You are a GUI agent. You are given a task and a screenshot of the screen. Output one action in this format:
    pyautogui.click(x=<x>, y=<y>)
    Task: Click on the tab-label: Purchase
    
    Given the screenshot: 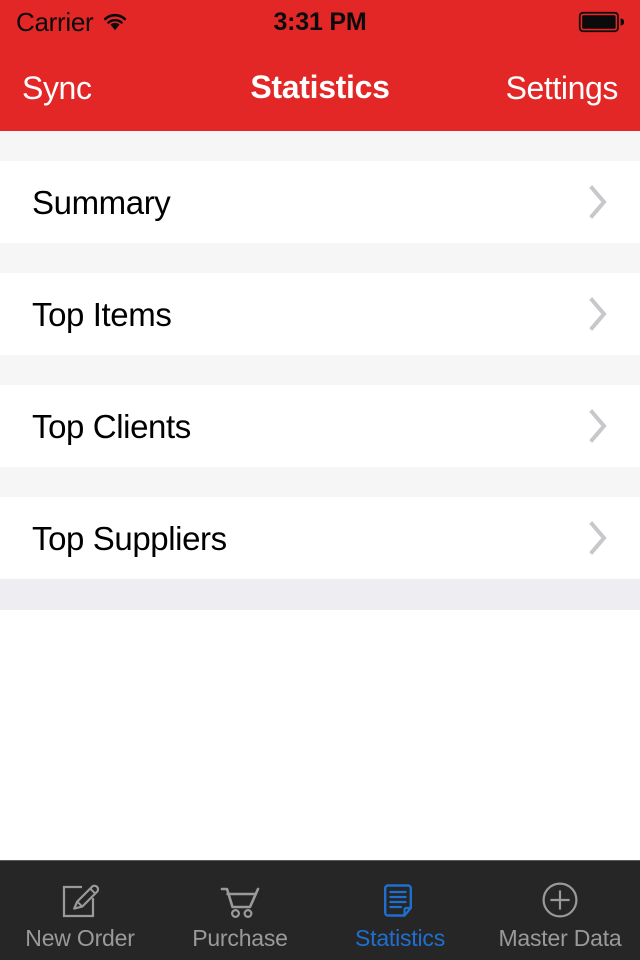 What is the action you would take?
    pyautogui.click(x=240, y=938)
    